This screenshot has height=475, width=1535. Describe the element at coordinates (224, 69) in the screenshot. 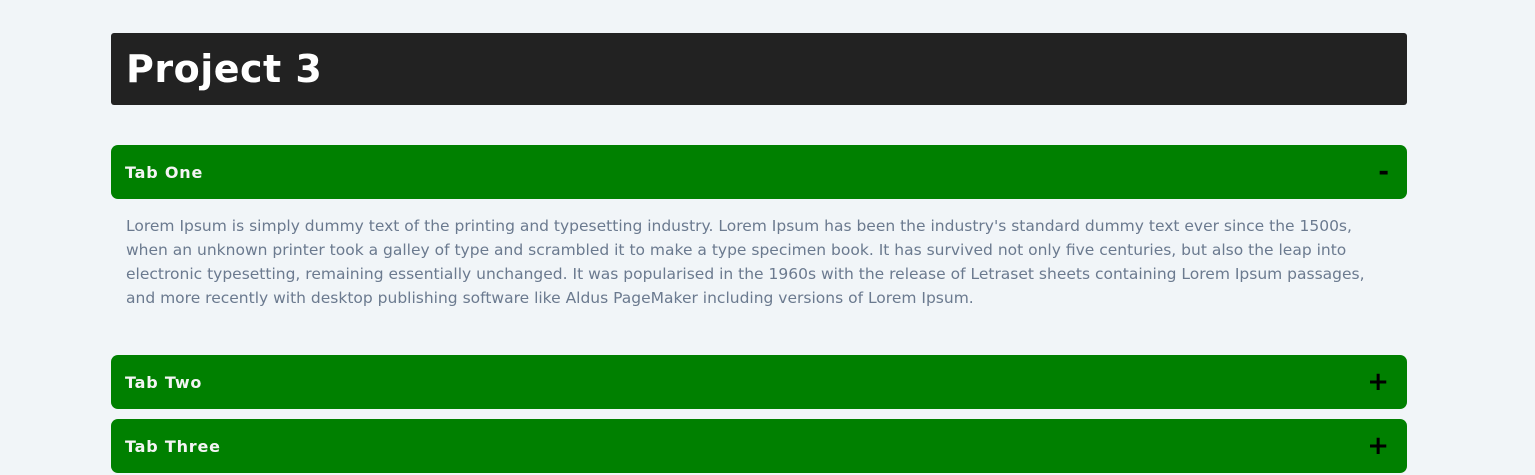

I see `page-title: Project 3` at that location.